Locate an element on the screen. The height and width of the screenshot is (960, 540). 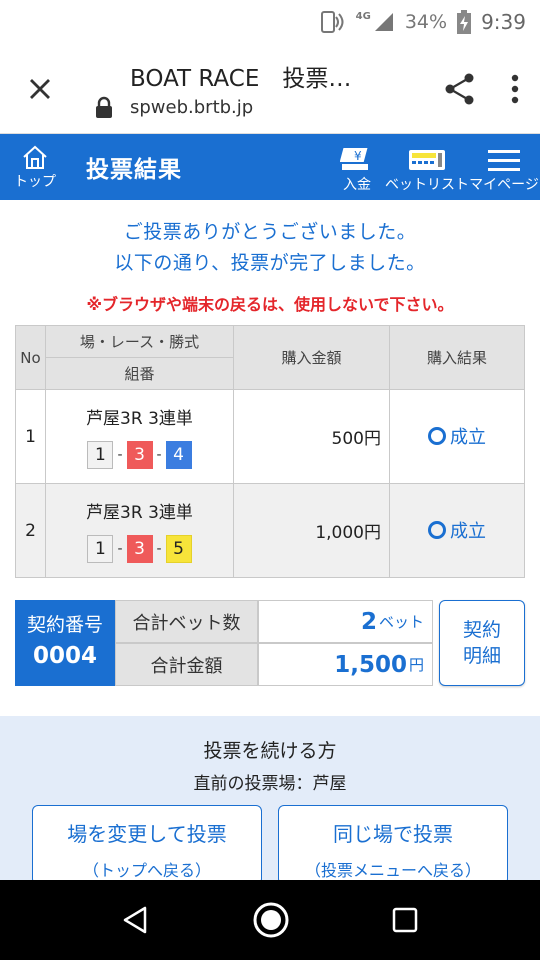
close-icon is located at coordinates (40, 88).